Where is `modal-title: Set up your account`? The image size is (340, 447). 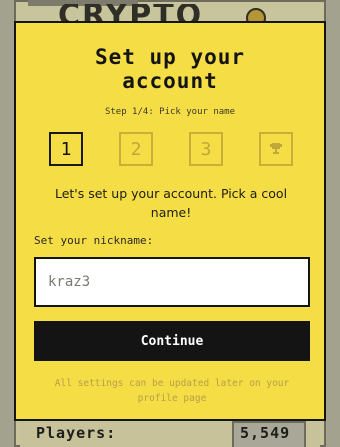
modal-title: Set up your account is located at coordinates (170, 69).